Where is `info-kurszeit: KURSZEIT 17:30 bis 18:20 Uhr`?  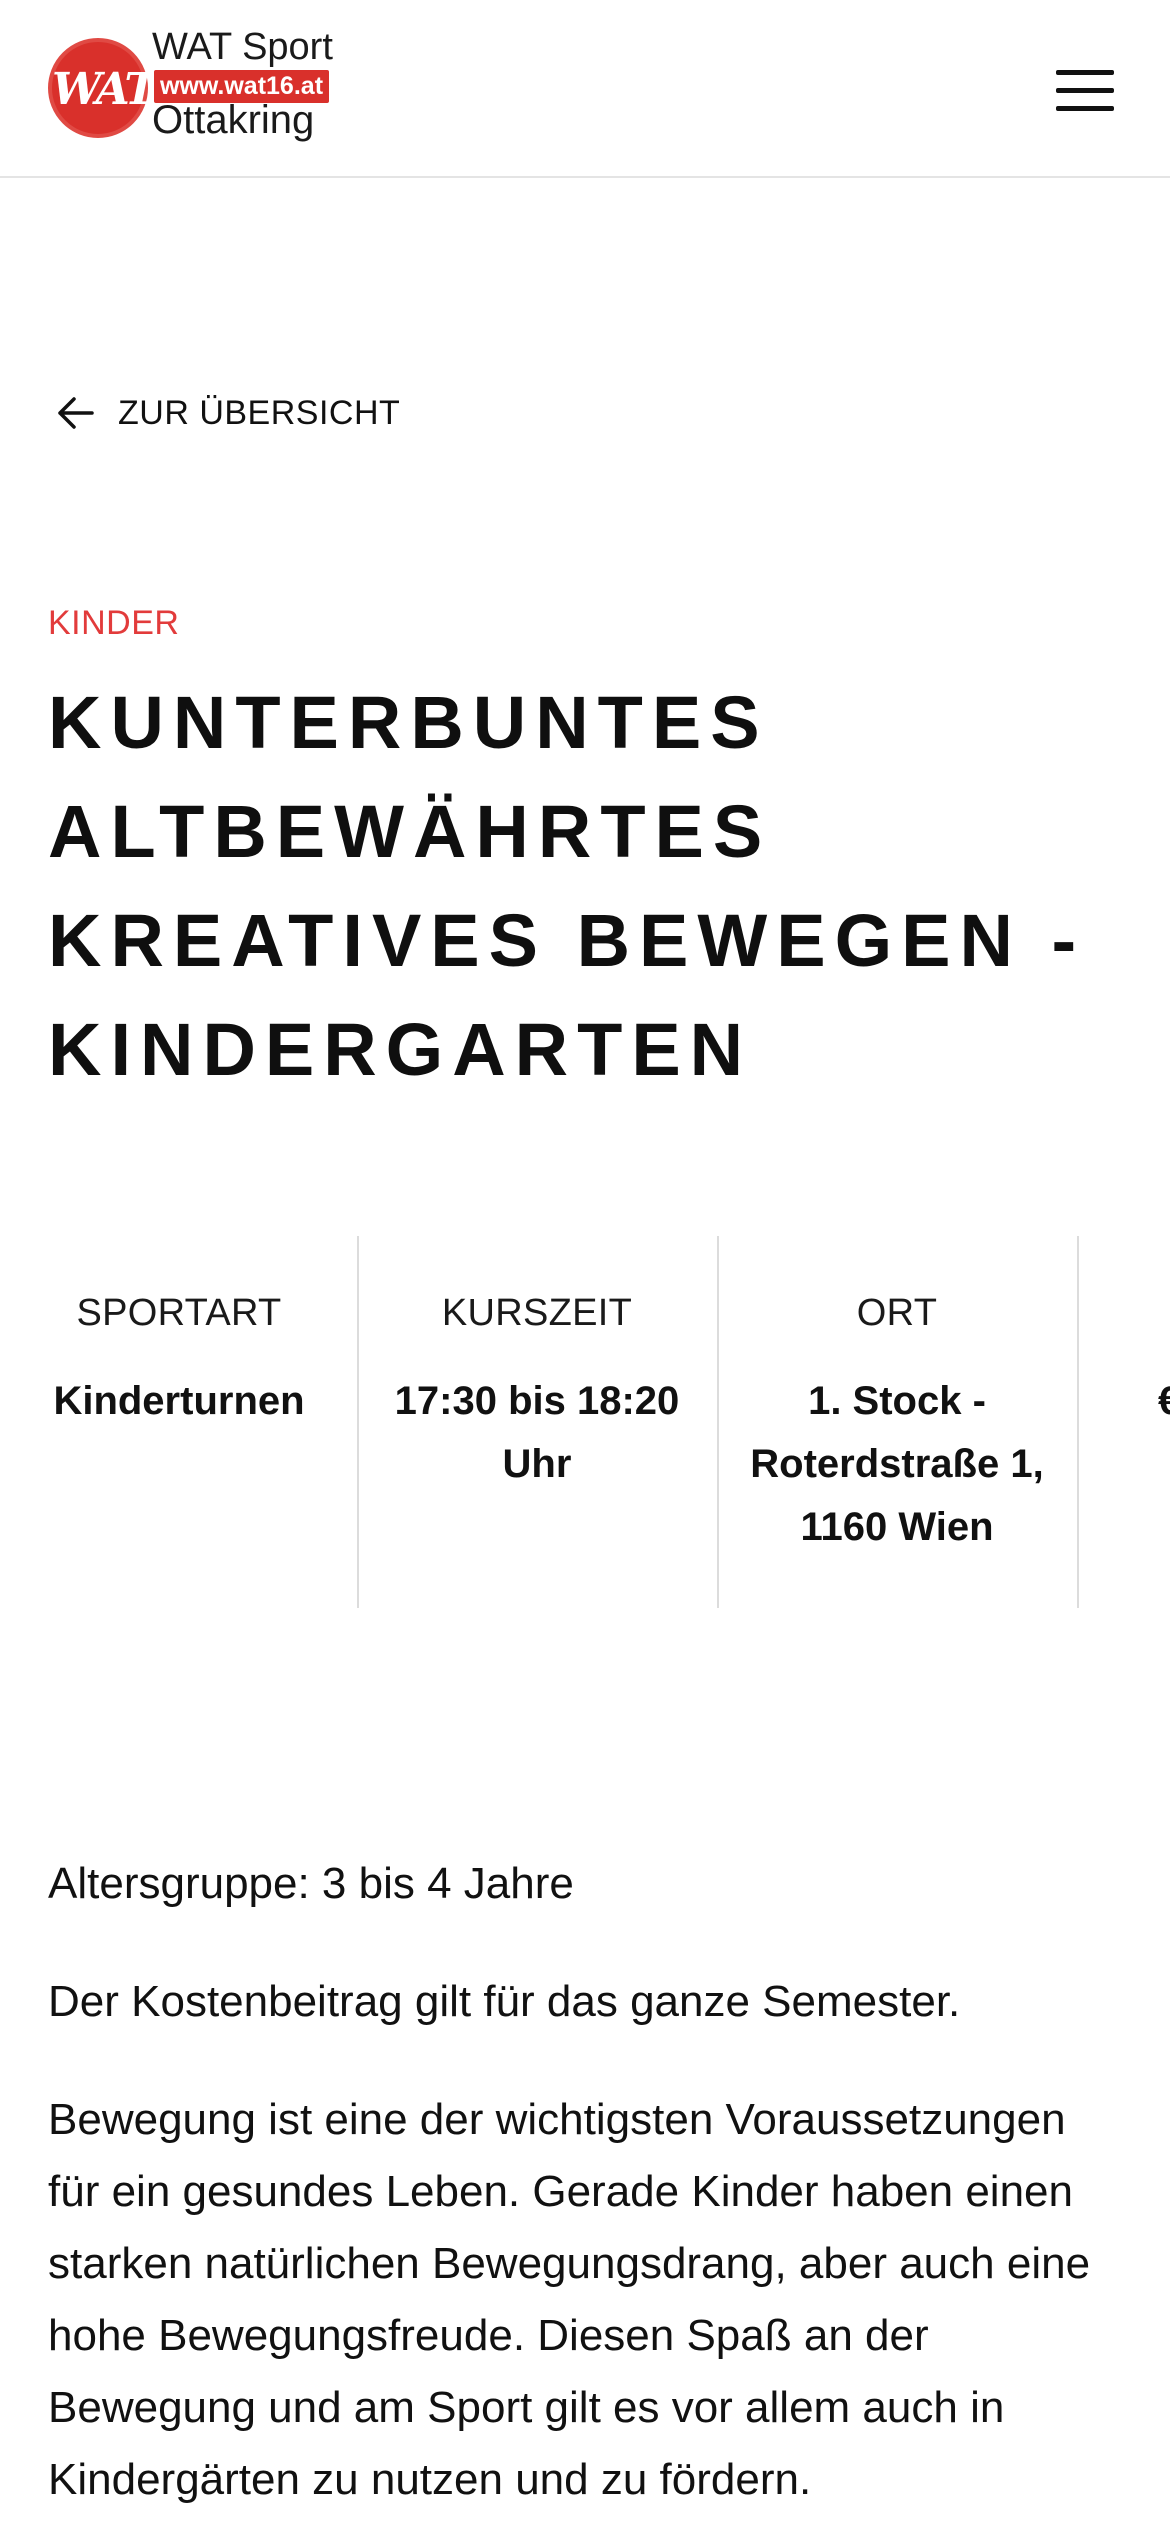
info-kurszeit: KURSZEIT 17:30 bis 18:20 Uhr is located at coordinates (537, 1422).